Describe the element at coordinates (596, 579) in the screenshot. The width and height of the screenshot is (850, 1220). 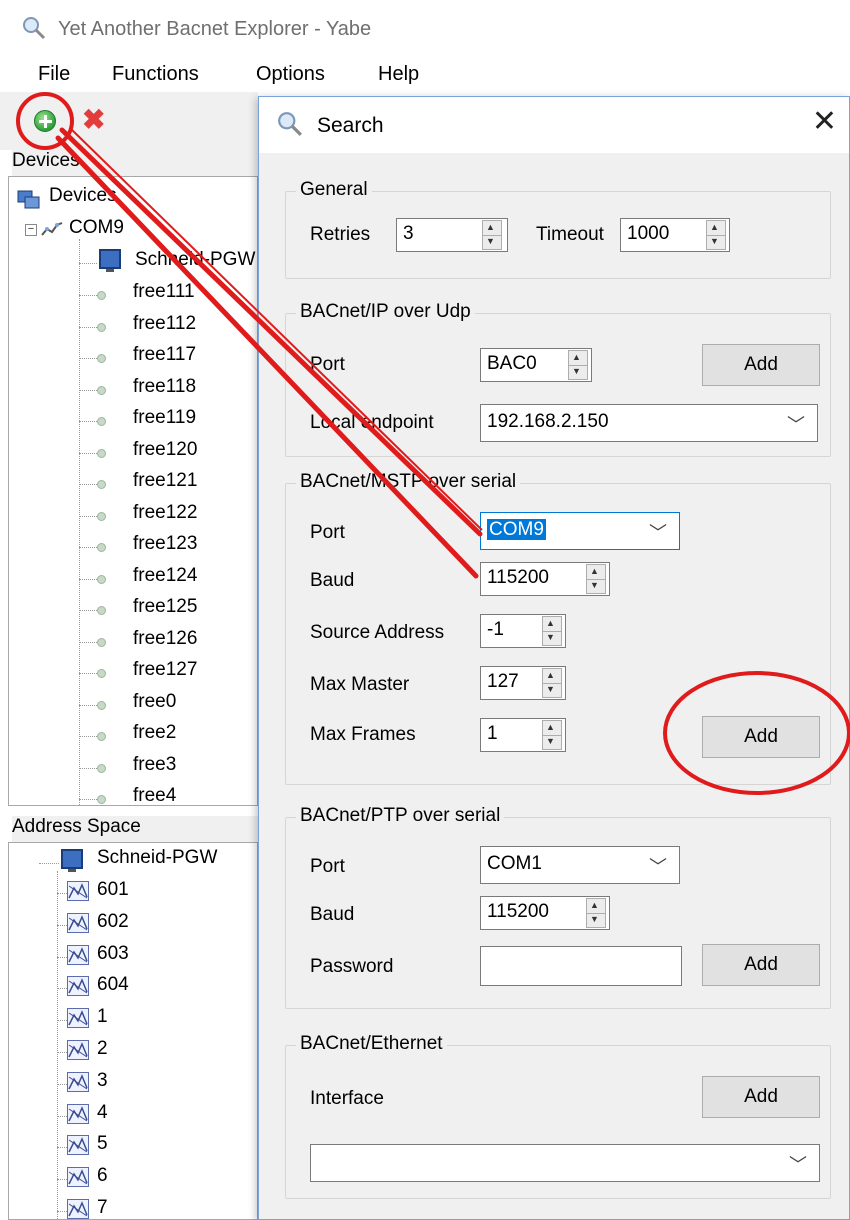
I see `mstp-baud-spinner` at that location.